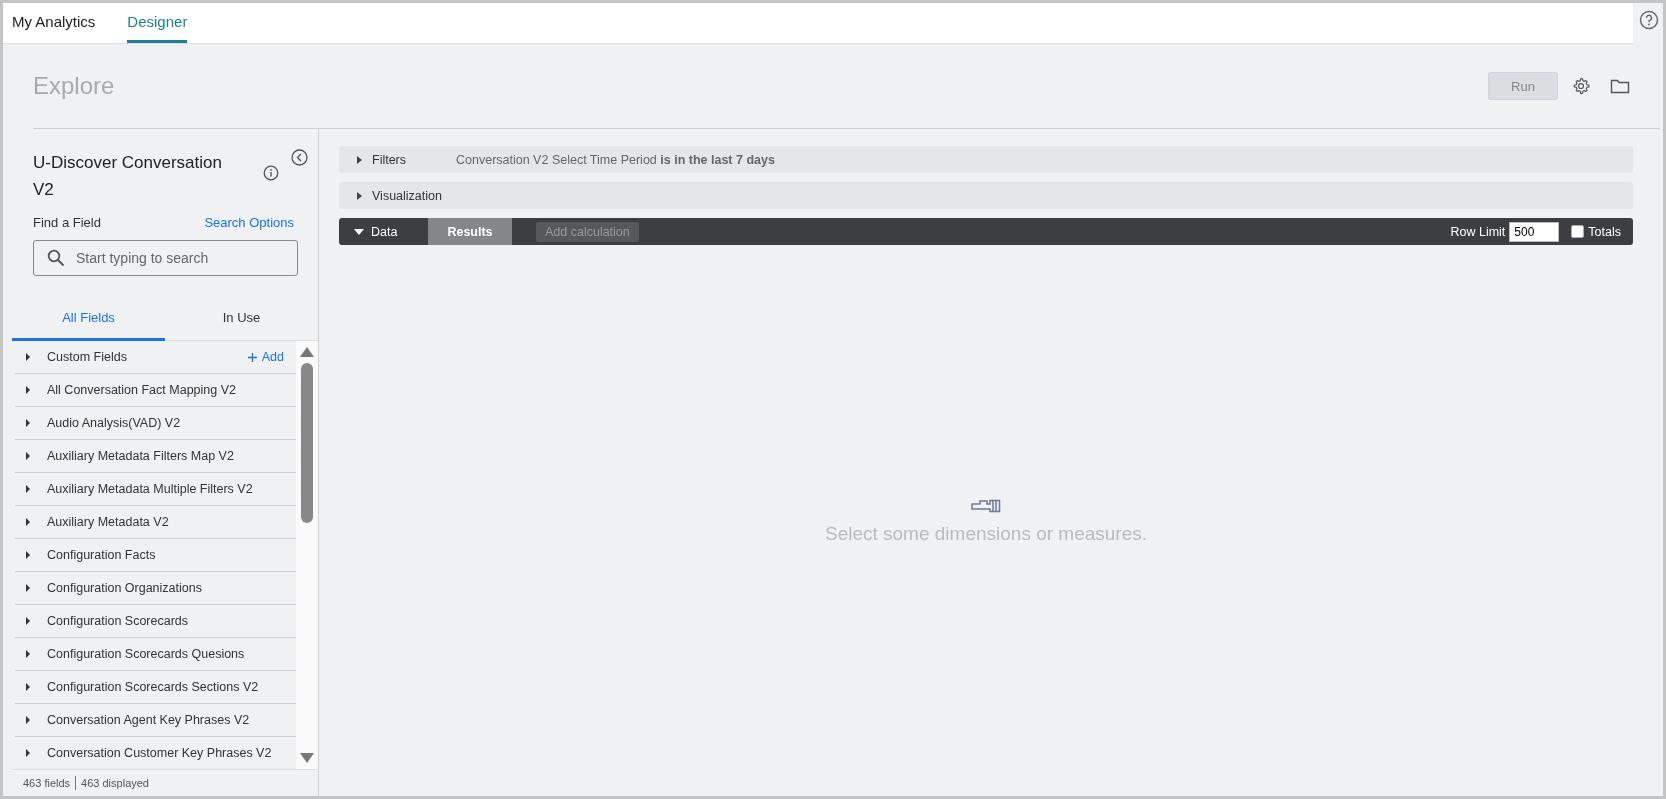  What do you see at coordinates (986, 159) in the screenshot?
I see `section-bar: Filters Conversation V2 Select Time Period is in the last 7 days` at bounding box center [986, 159].